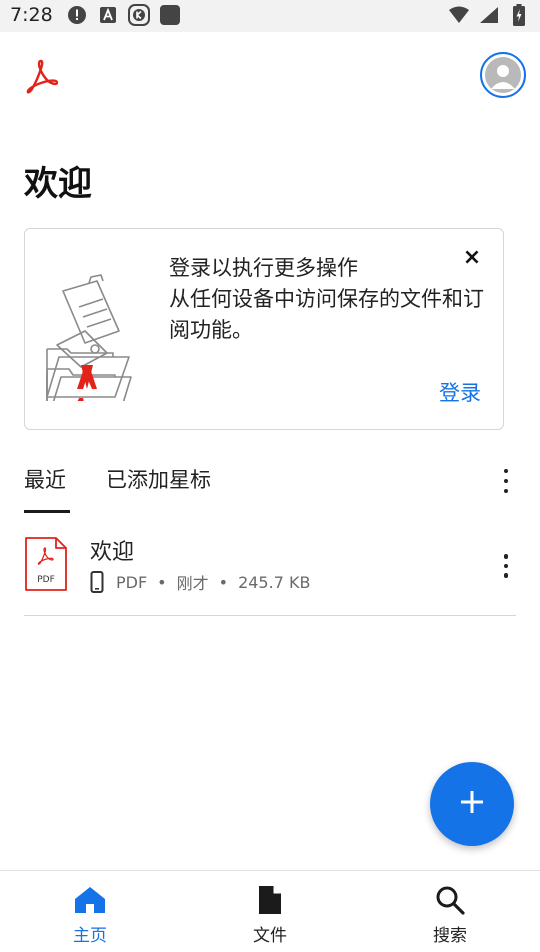  I want to click on signin-message: 登录以执行更多操作 从任何设备中访问保存的文件和订阅功能。, so click(334, 299).